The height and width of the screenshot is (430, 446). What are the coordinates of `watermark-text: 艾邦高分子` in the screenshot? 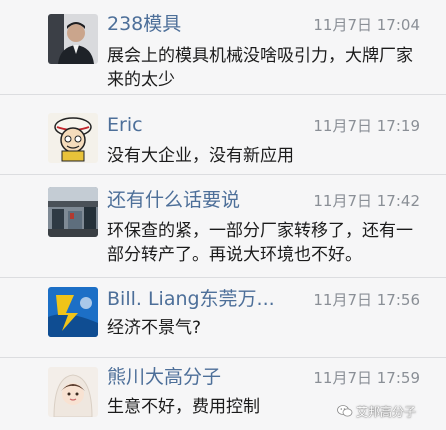 It's located at (386, 411).